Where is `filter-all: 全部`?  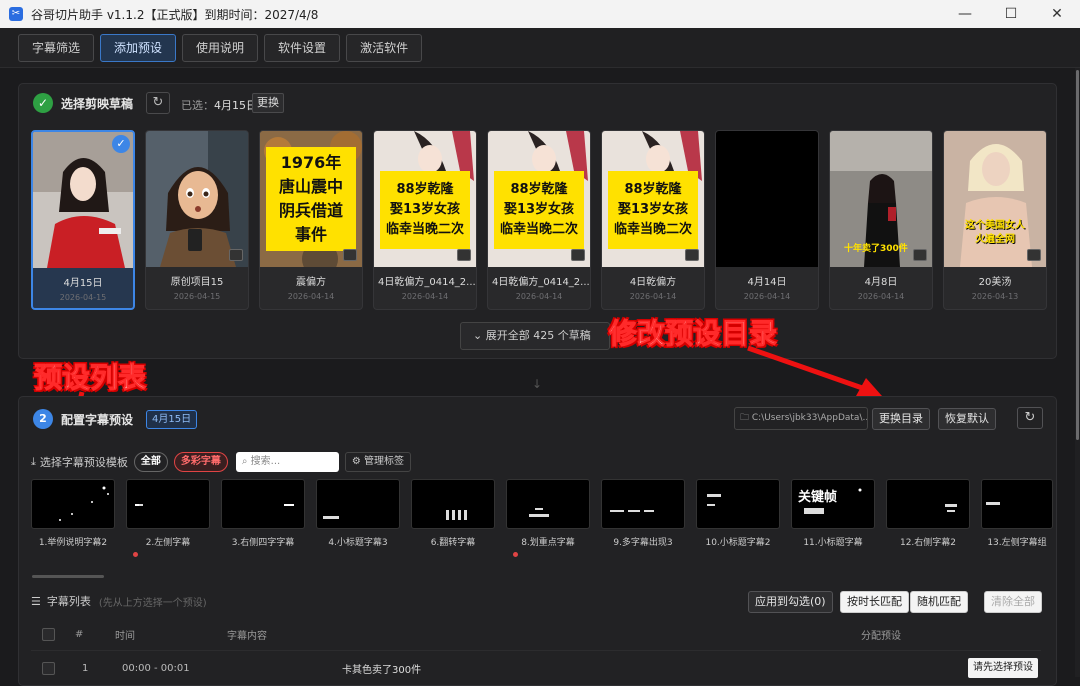 filter-all: 全部 is located at coordinates (150, 462).